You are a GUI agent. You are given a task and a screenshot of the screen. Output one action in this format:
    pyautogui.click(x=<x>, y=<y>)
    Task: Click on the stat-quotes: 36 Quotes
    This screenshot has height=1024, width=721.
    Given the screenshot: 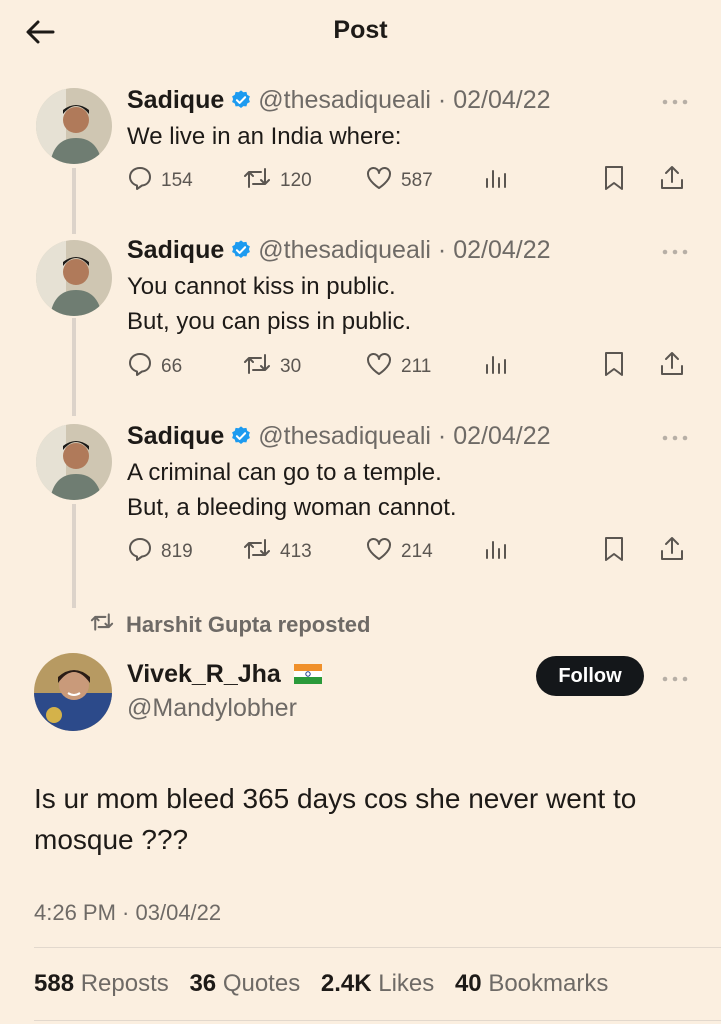 What is the action you would take?
    pyautogui.click(x=251, y=983)
    